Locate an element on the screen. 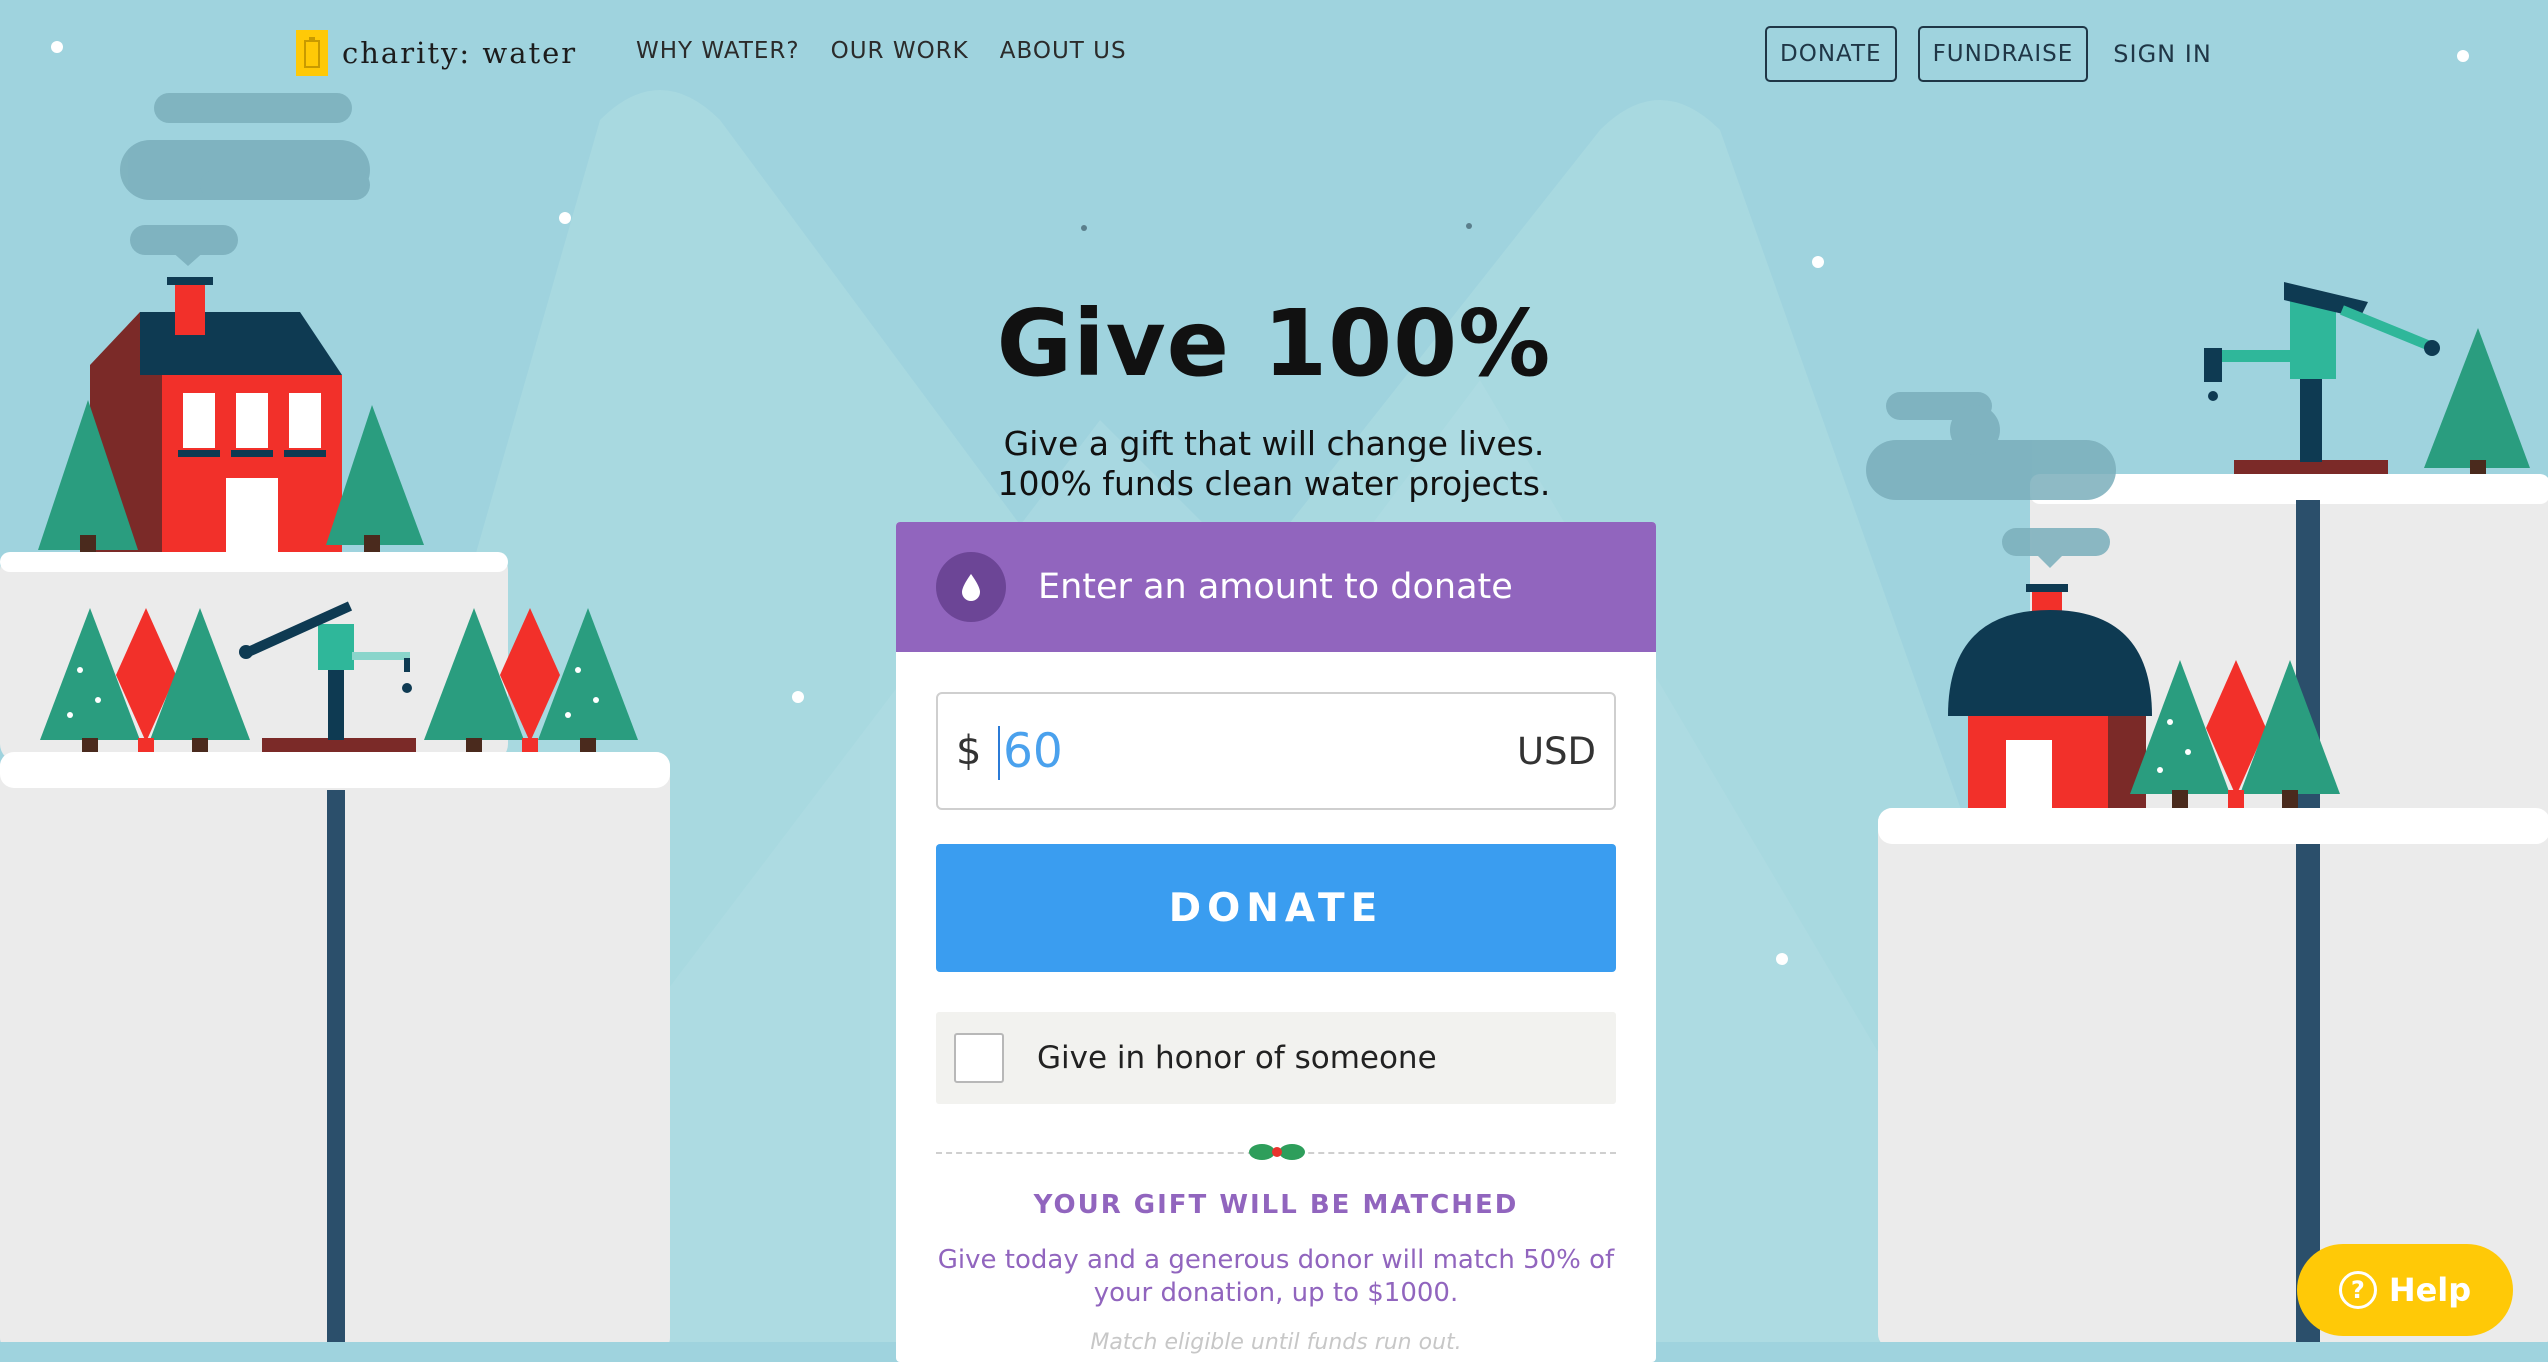  amount-value: 60 is located at coordinates (1033, 751).